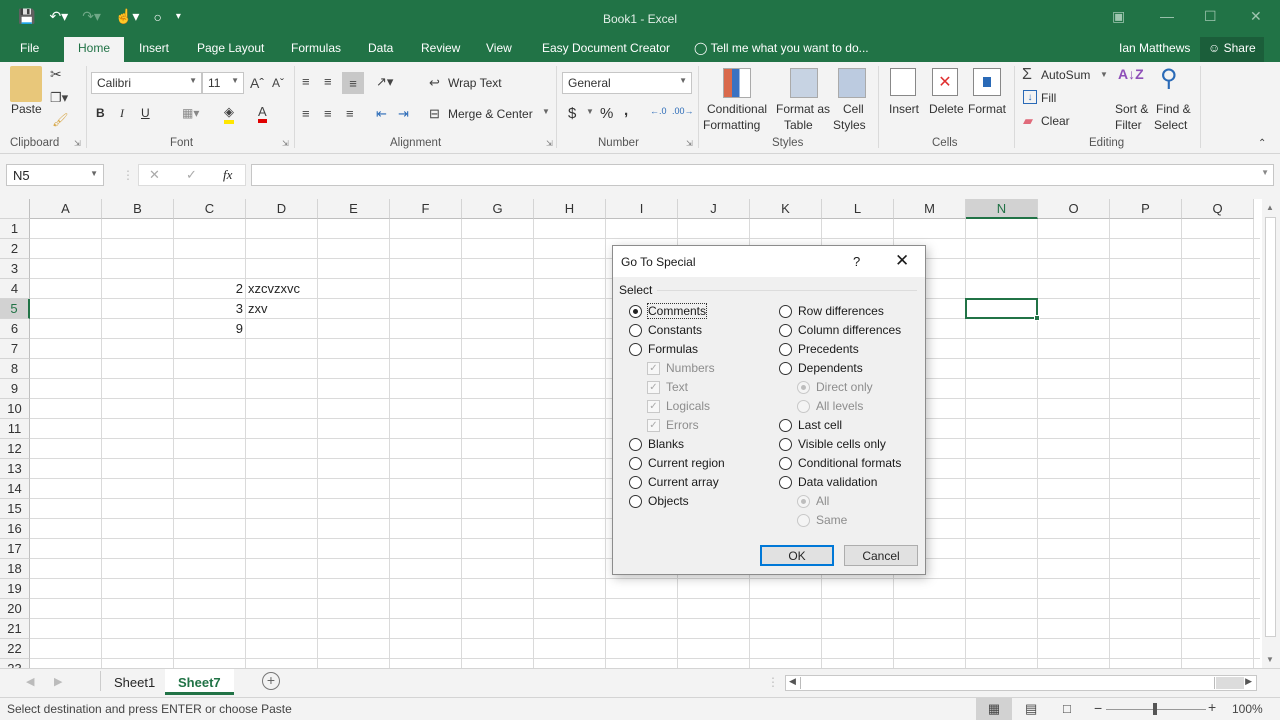 This screenshot has width=1280, height=720. Describe the element at coordinates (635, 444) in the screenshot. I see `radio-blanks` at that location.